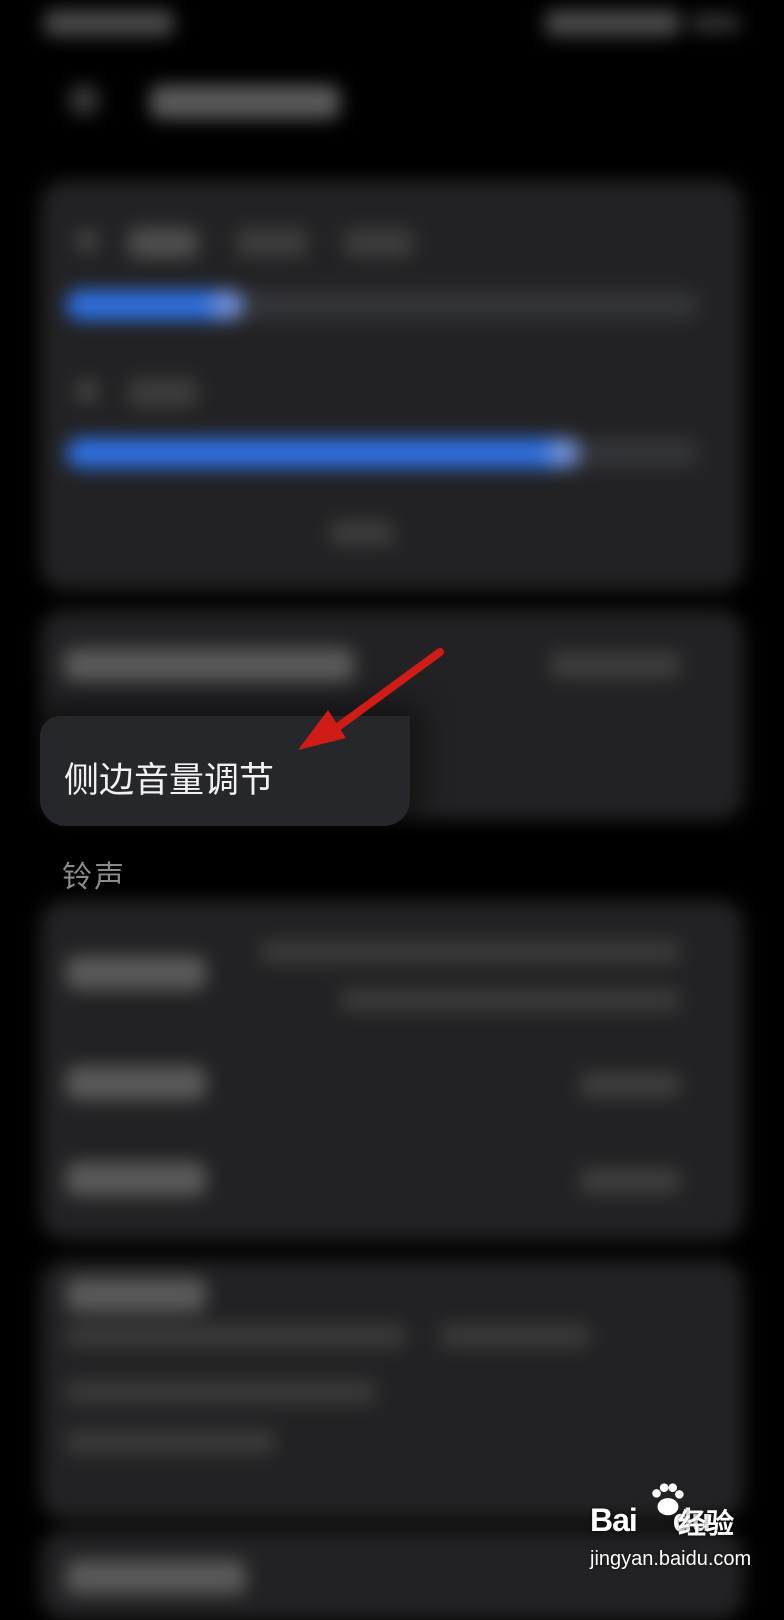 This screenshot has width=784, height=1620. What do you see at coordinates (371, 699) in the screenshot?
I see `red-arrow-icon` at bounding box center [371, 699].